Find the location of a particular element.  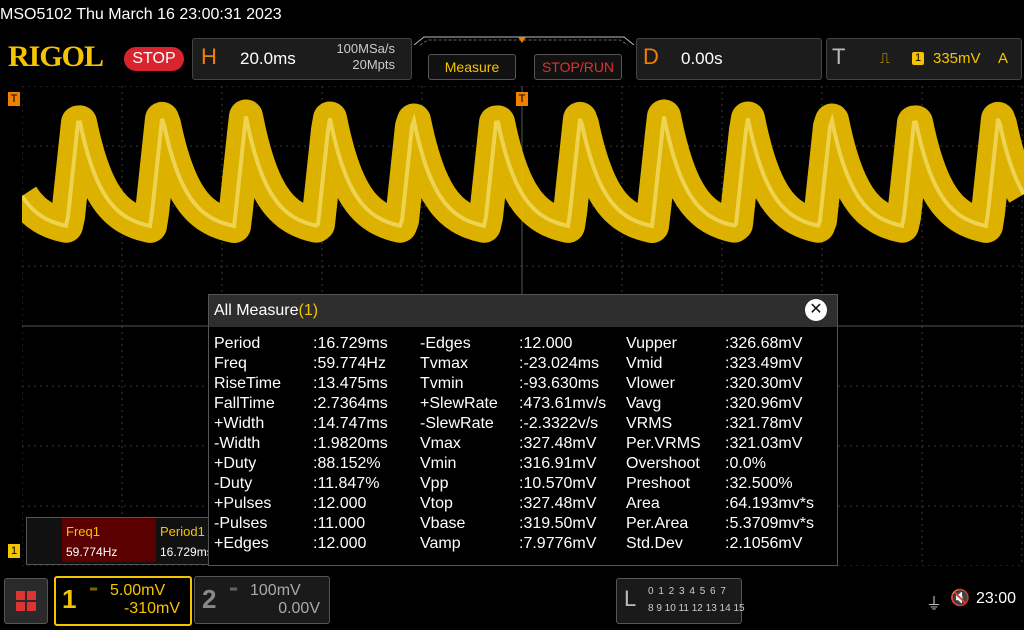

ch1-number: 1 is located at coordinates (69, 599).